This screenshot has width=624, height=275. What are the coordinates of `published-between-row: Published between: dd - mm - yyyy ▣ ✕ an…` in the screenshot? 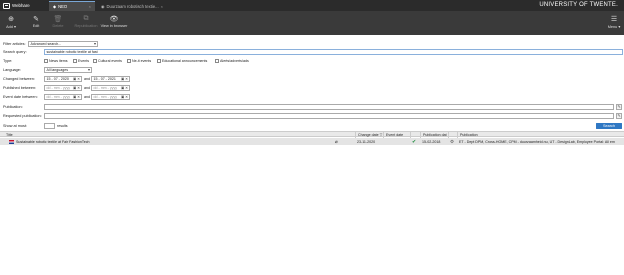 It's located at (312, 87).